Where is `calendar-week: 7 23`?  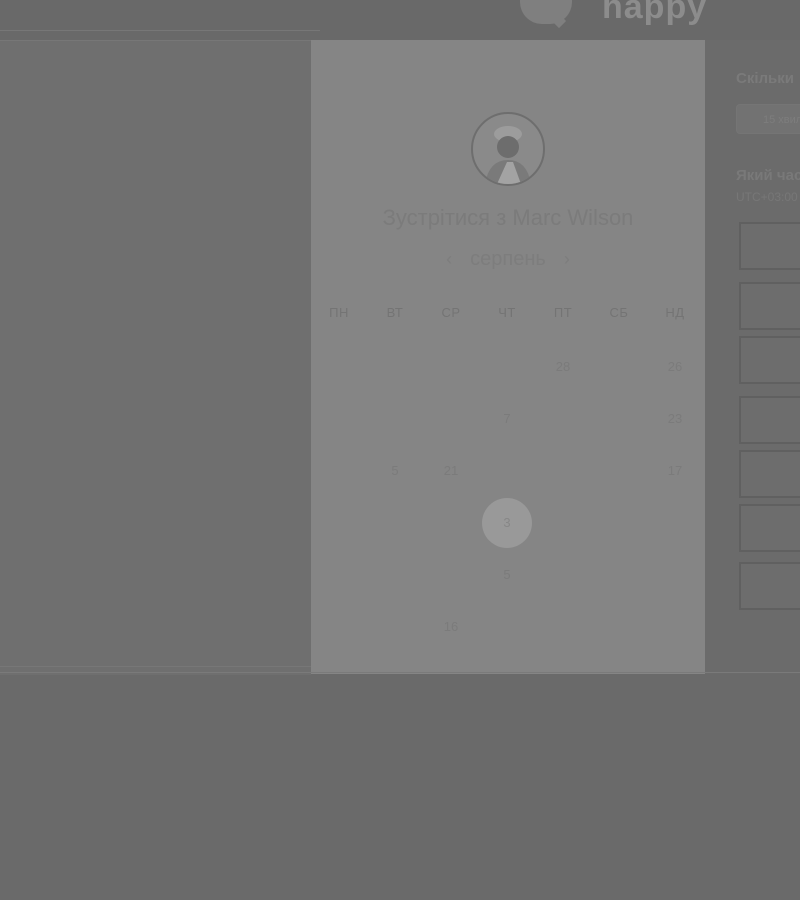 calendar-week: 7 23 is located at coordinates (508, 418).